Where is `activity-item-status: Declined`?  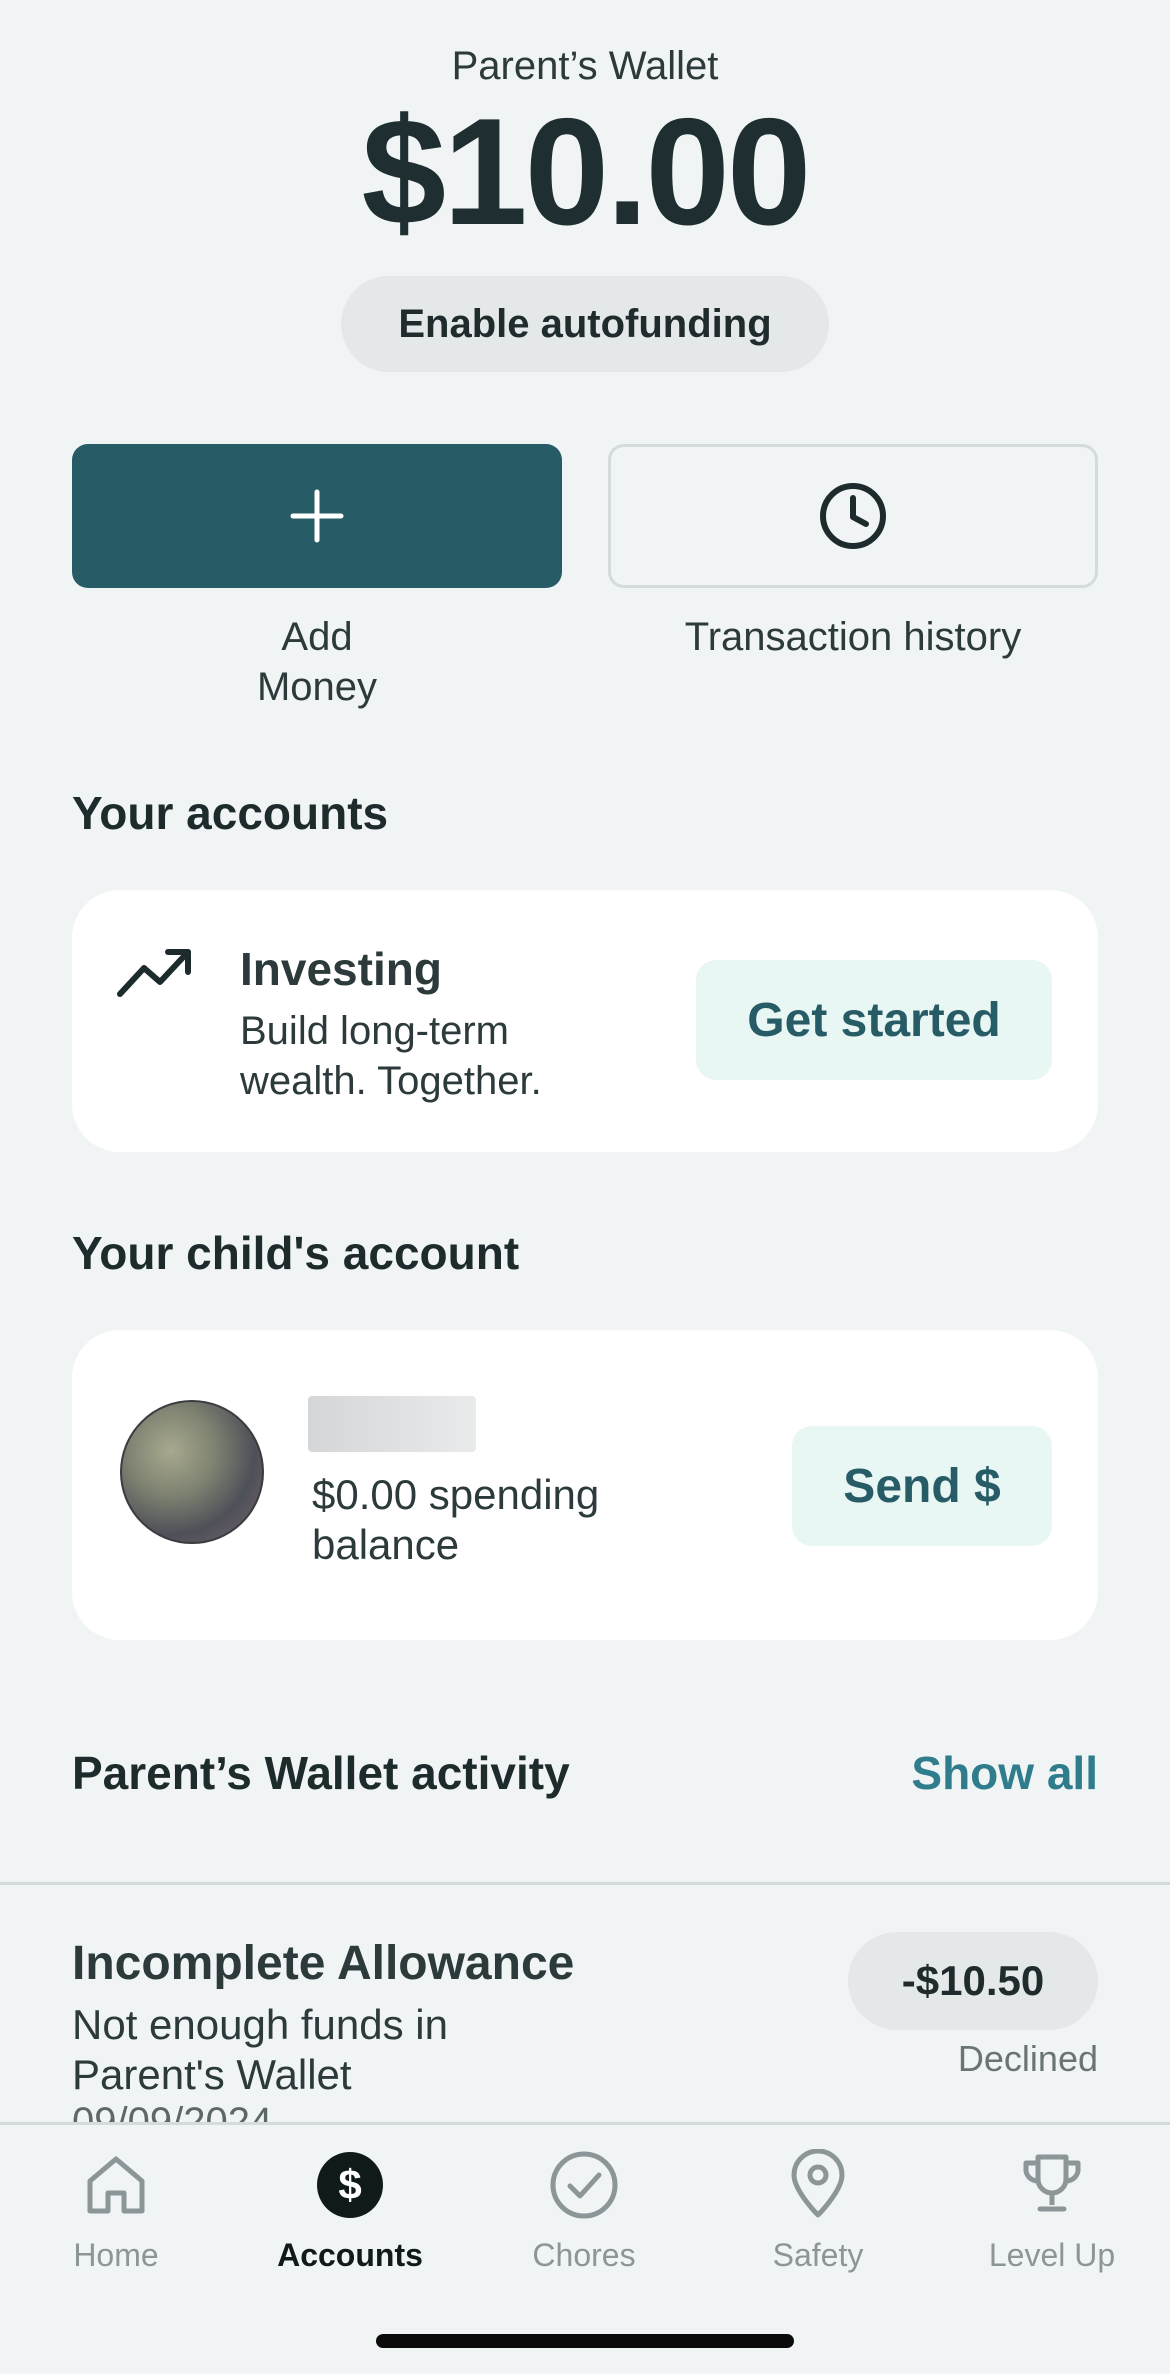
activity-item-status: Declined is located at coordinates (1027, 2058).